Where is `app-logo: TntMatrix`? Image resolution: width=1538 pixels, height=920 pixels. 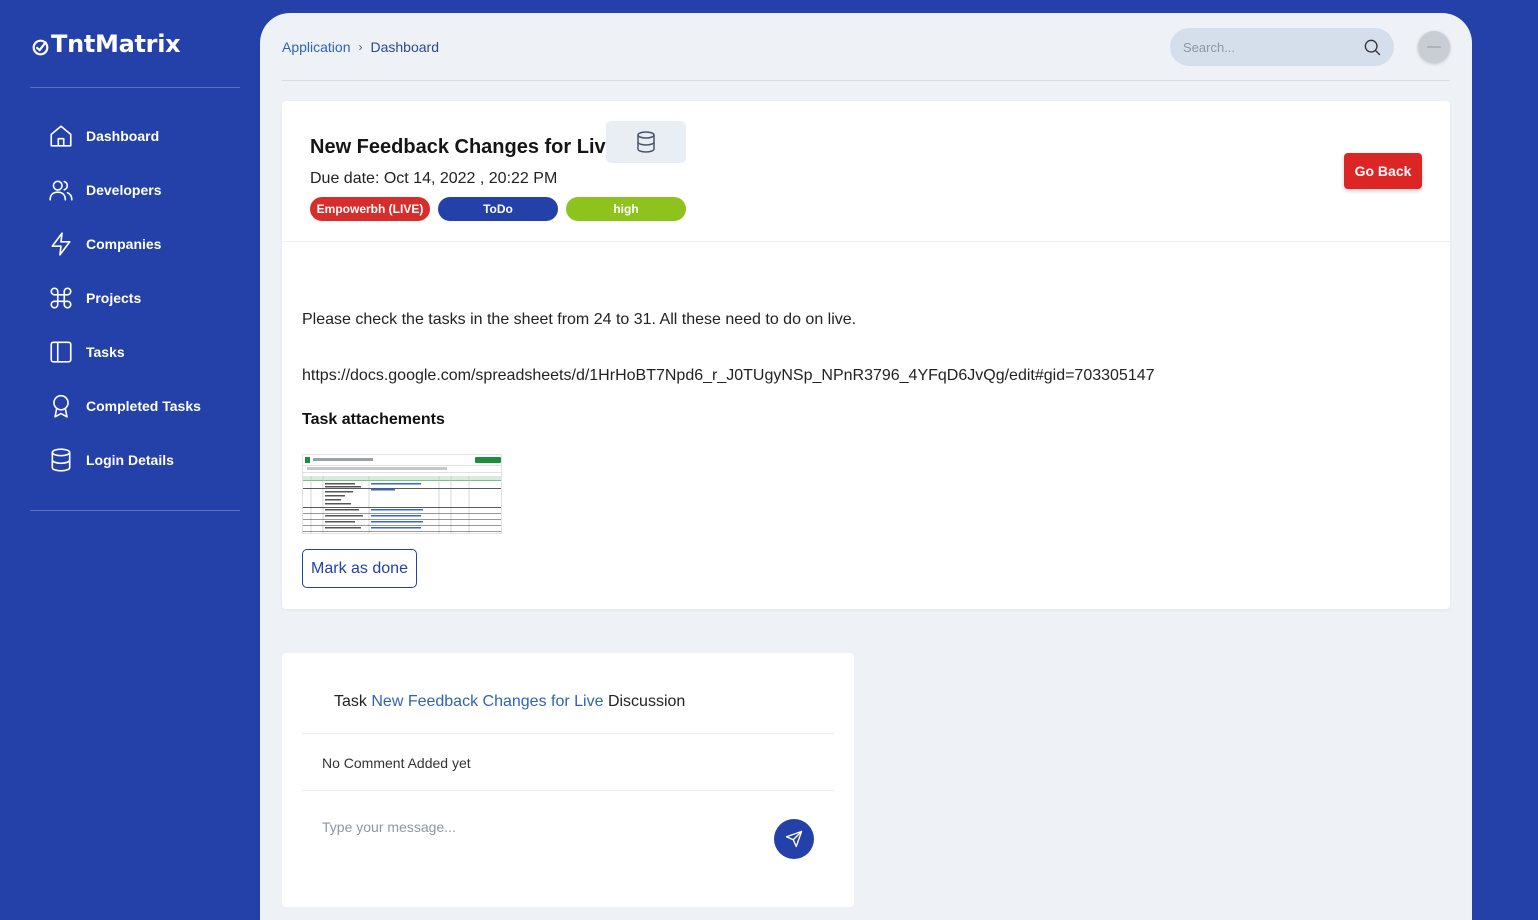
app-logo: TntMatrix is located at coordinates (106, 44).